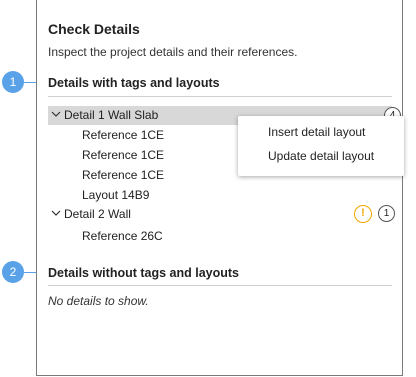 This screenshot has width=416, height=377. Describe the element at coordinates (111, 115) in the screenshot. I see `tree-item-label: Detail 1 Wall Slab` at that location.